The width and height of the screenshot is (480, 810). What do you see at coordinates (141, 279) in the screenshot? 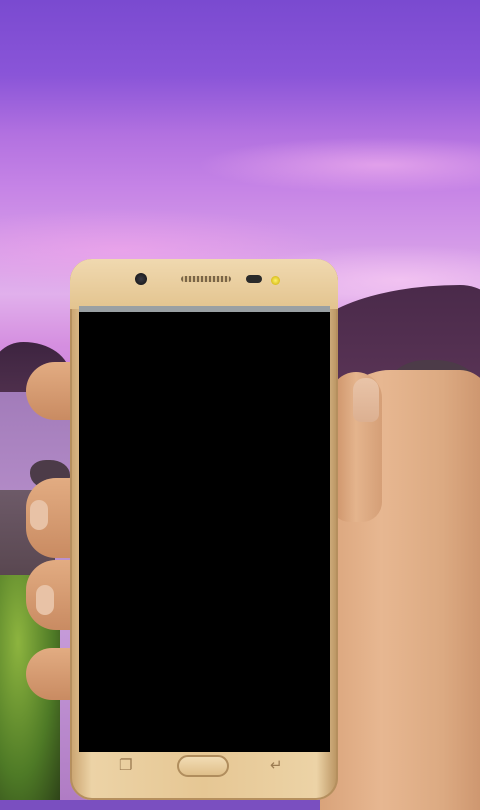
I see `front-camera-icon` at bounding box center [141, 279].